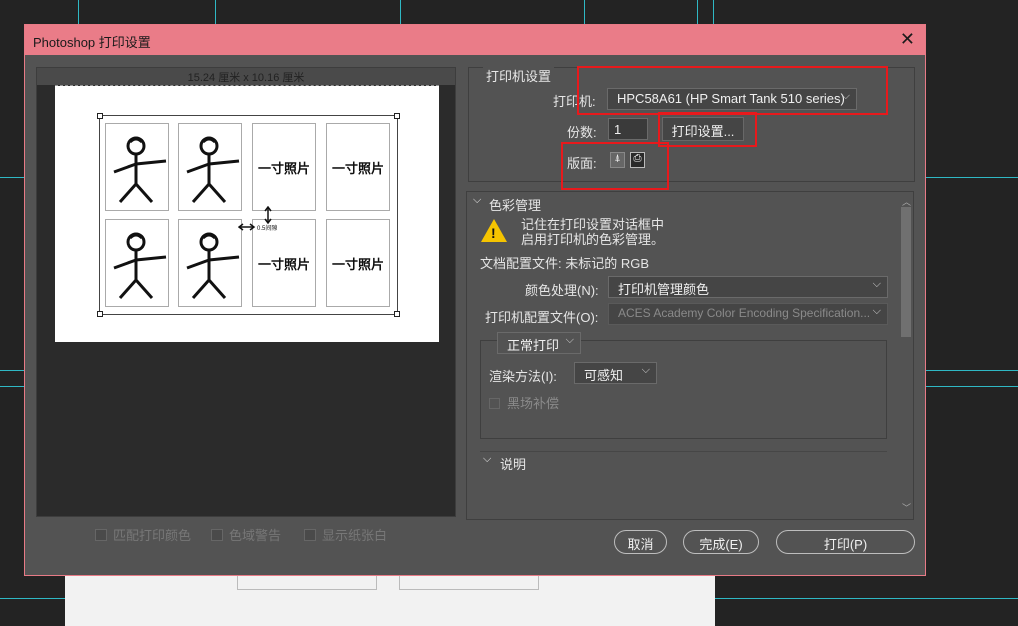 The height and width of the screenshot is (626, 1018). I want to click on cancel-button: 取消, so click(640, 542).